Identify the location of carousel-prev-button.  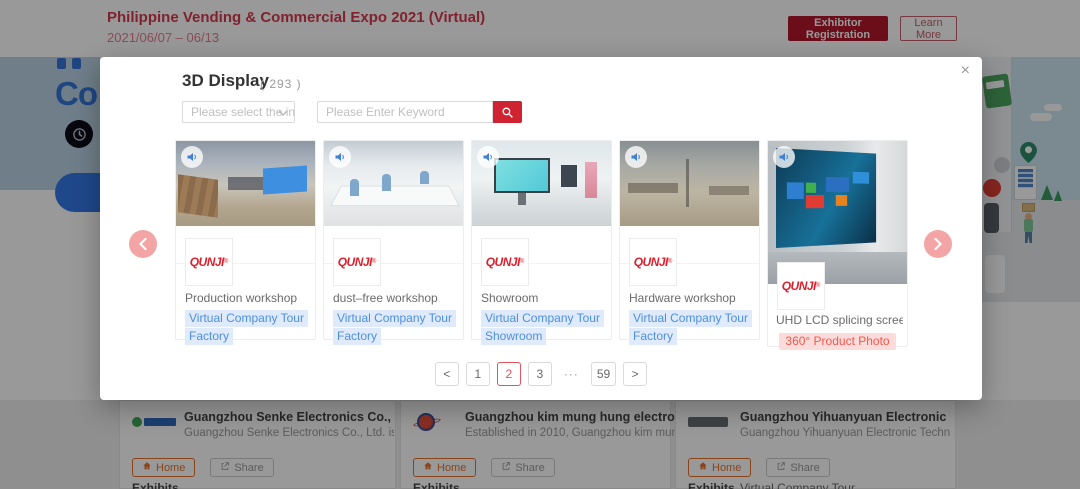
(143, 244).